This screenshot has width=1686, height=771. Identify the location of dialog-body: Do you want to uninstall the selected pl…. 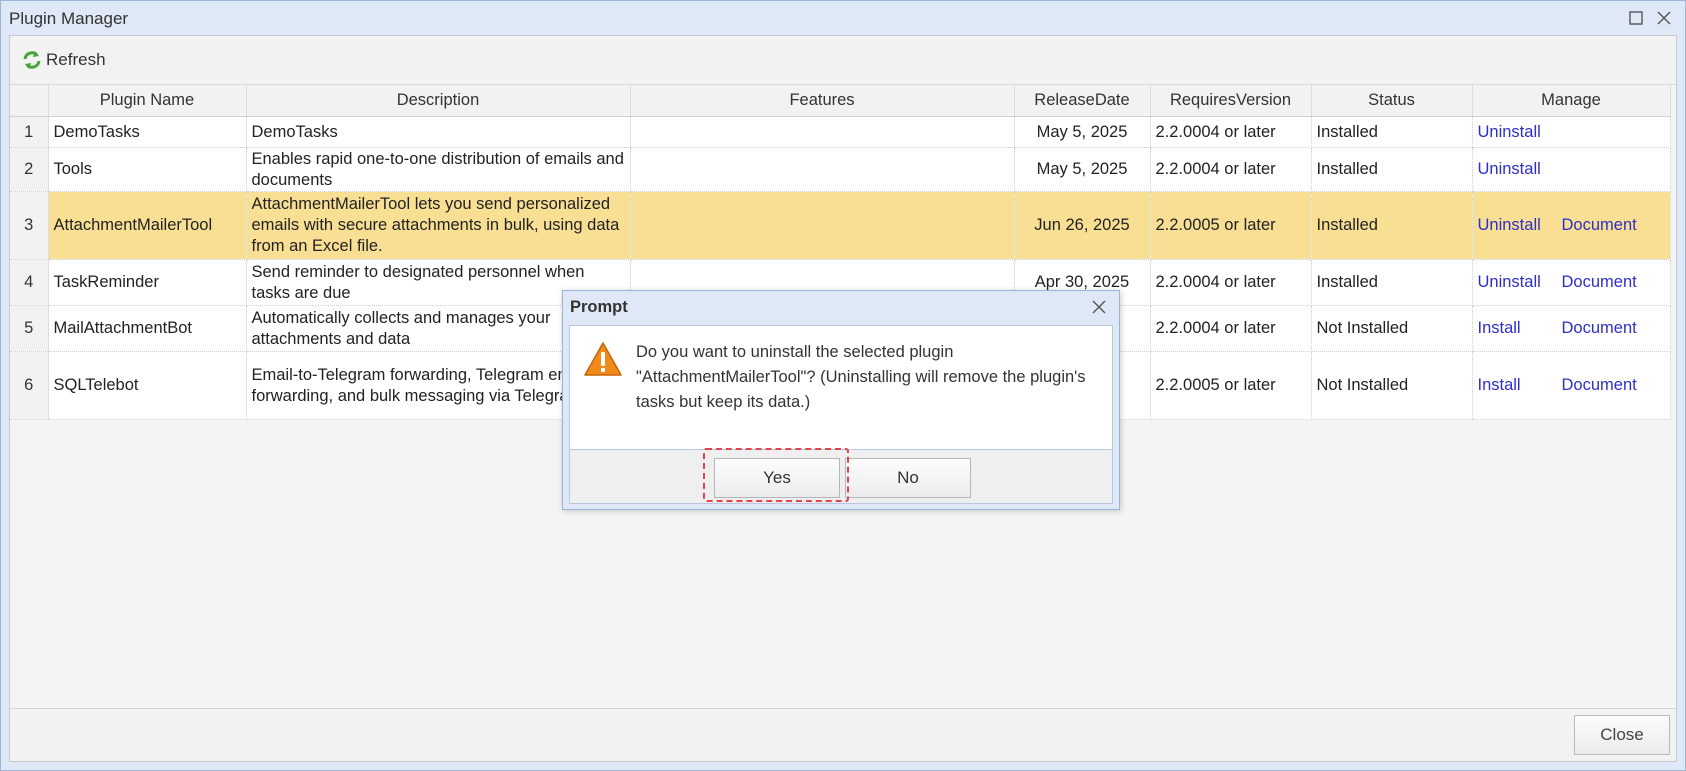
(841, 387).